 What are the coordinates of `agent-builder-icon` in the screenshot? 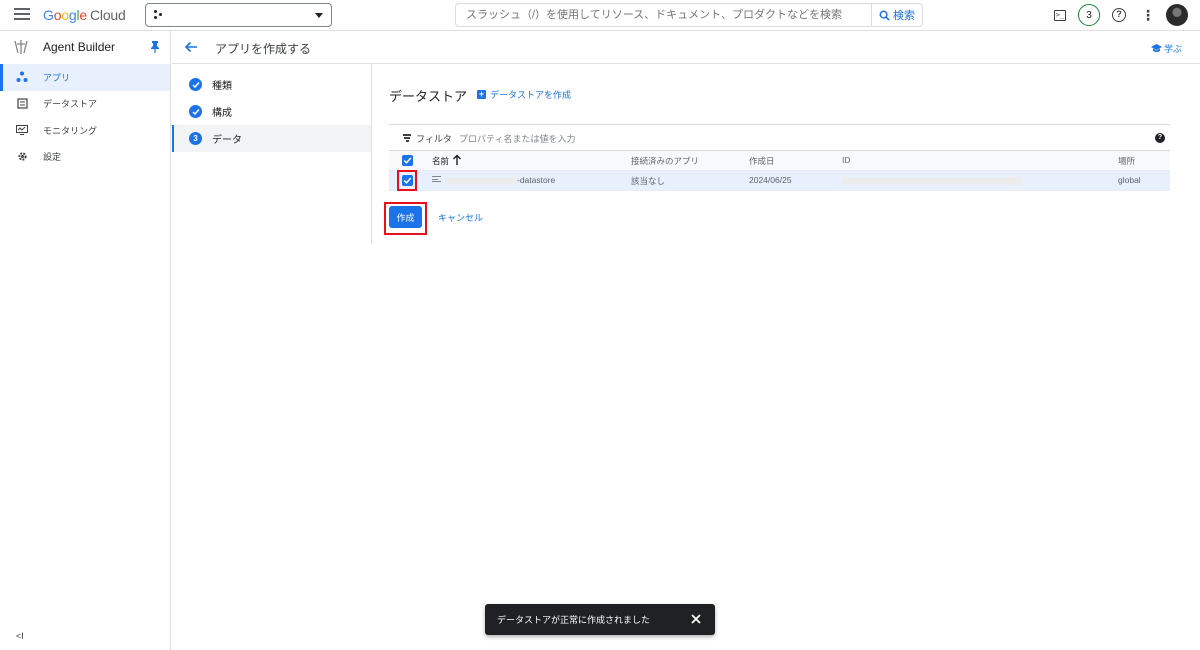 It's located at (21, 47).